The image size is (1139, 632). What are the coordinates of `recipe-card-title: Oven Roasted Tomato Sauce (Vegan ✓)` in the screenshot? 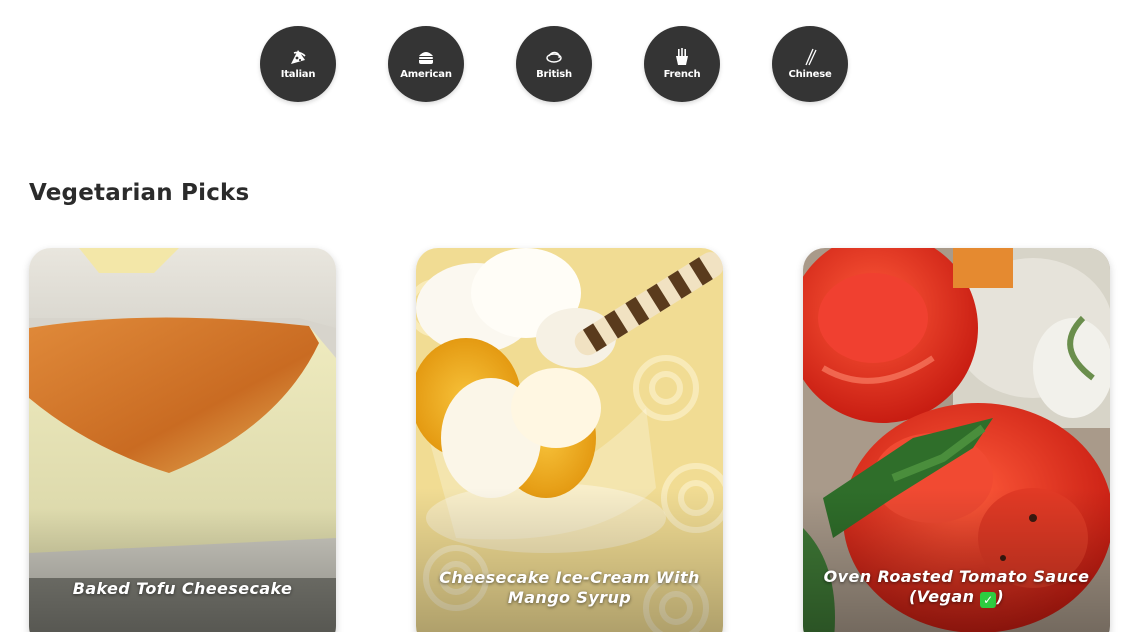 It's located at (956, 587).